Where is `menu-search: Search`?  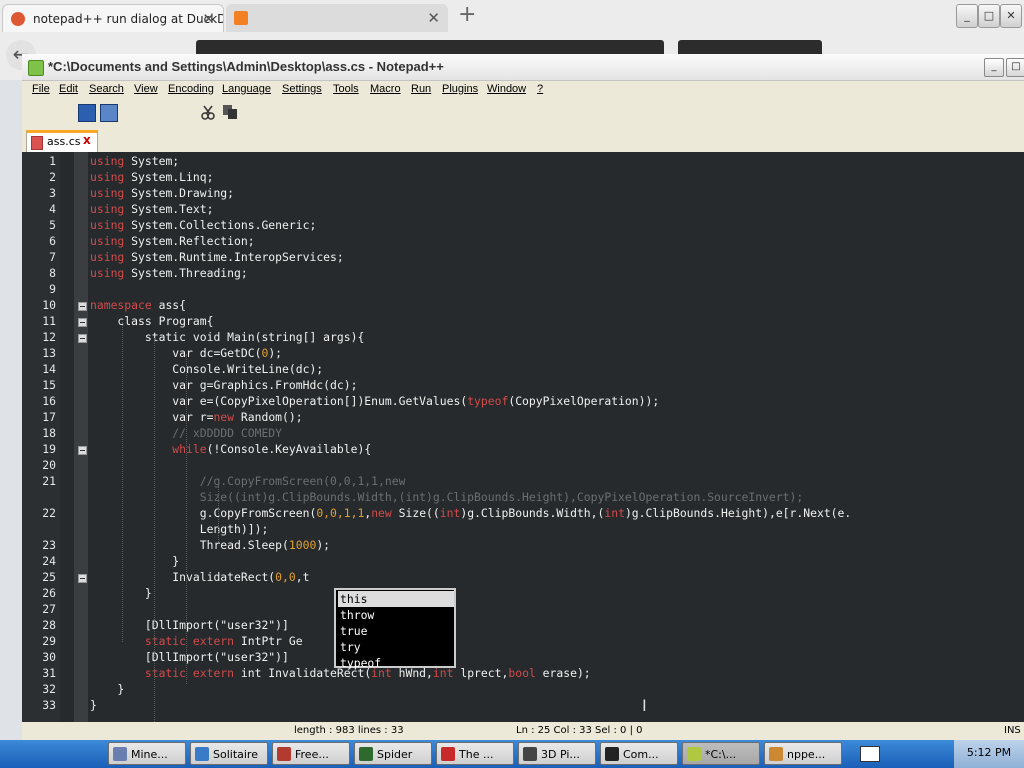 menu-search: Search is located at coordinates (106, 89).